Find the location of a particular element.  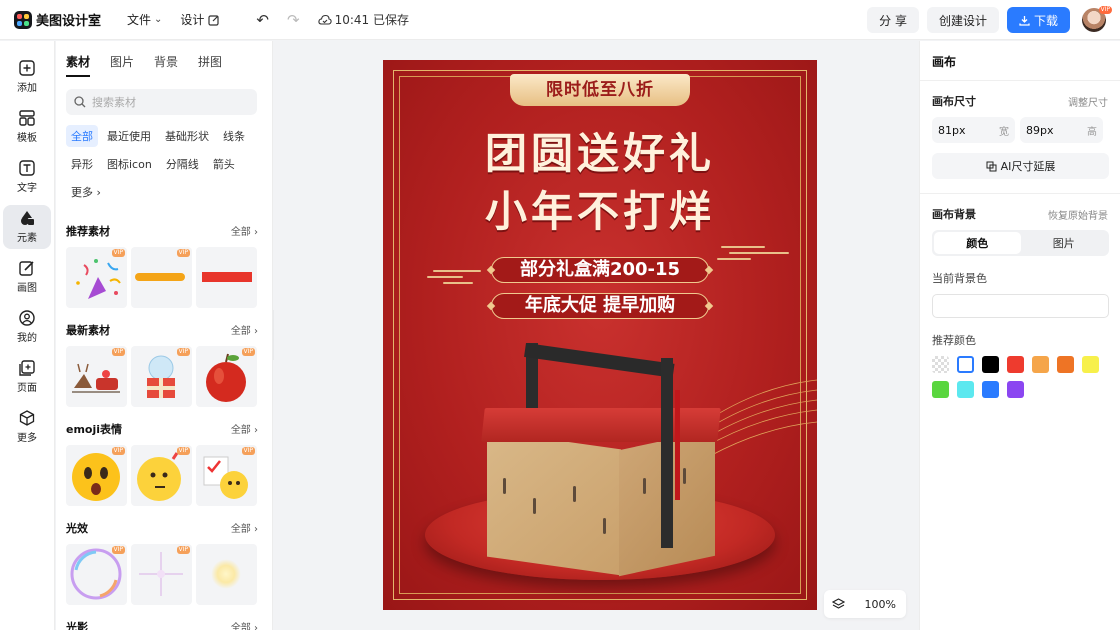

tab-backgrounds: 背景 is located at coordinates (166, 65).